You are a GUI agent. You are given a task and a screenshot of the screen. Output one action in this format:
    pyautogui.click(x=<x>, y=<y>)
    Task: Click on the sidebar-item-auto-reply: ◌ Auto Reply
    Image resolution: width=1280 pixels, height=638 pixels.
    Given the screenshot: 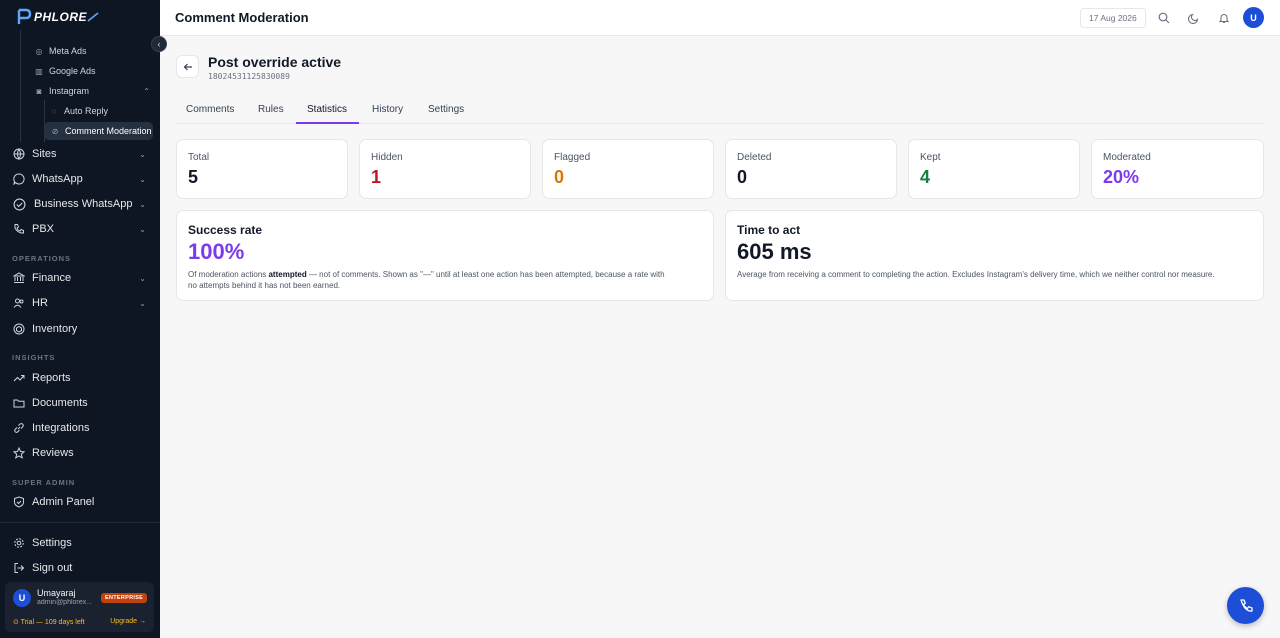 What is the action you would take?
    pyautogui.click(x=99, y=111)
    